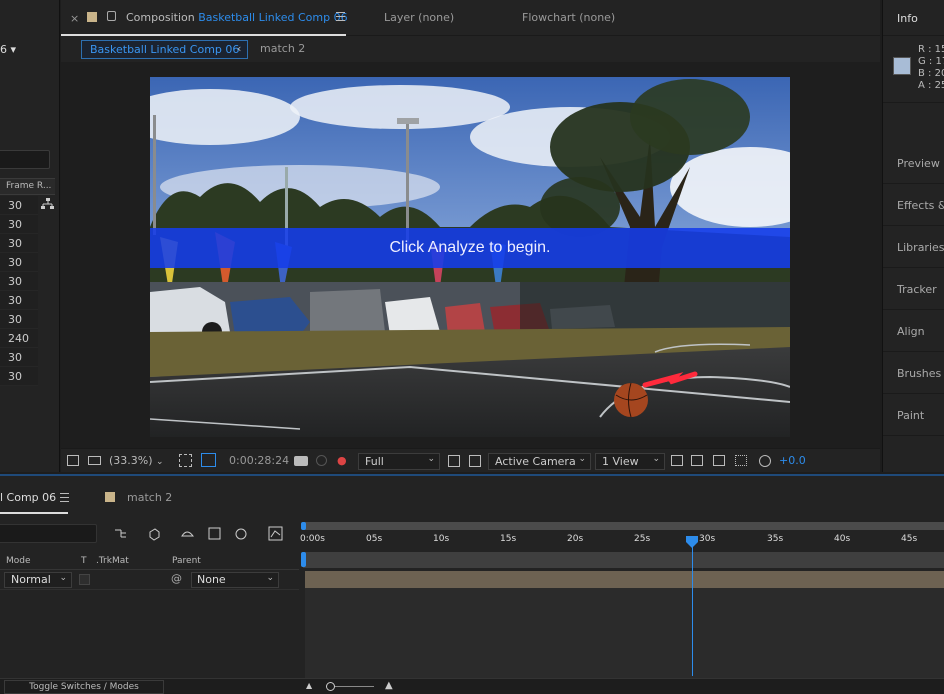 This screenshot has height=694, width=944. Describe the element at coordinates (907, 18) in the screenshot. I see `info-tab: Info` at that location.